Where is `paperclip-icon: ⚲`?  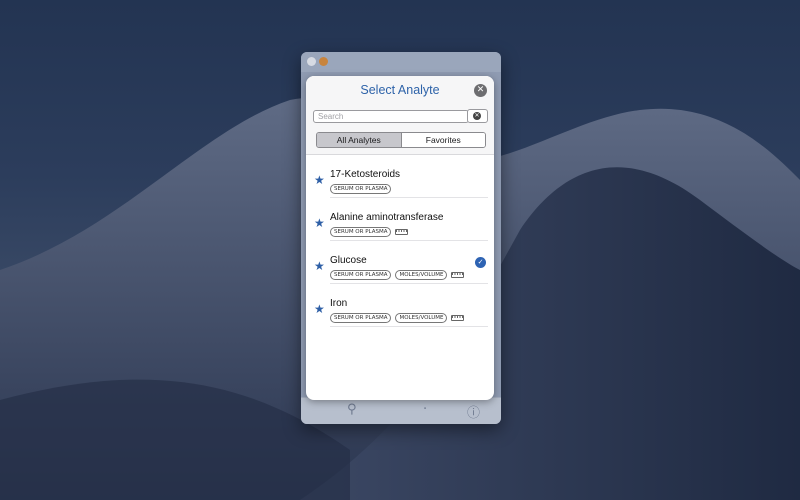
paperclip-icon: ⚲ is located at coordinates (352, 409).